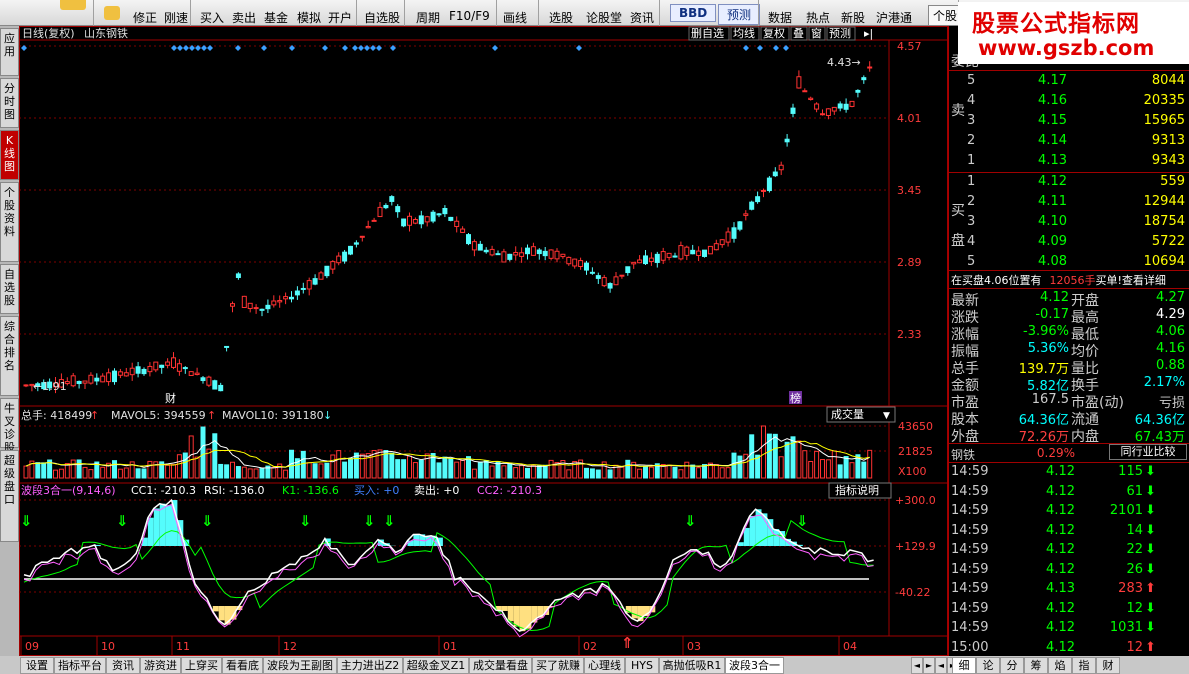 Image resolution: width=1189 pixels, height=674 pixels. I want to click on indicator-tab-4: 上穿买, so click(201, 665).